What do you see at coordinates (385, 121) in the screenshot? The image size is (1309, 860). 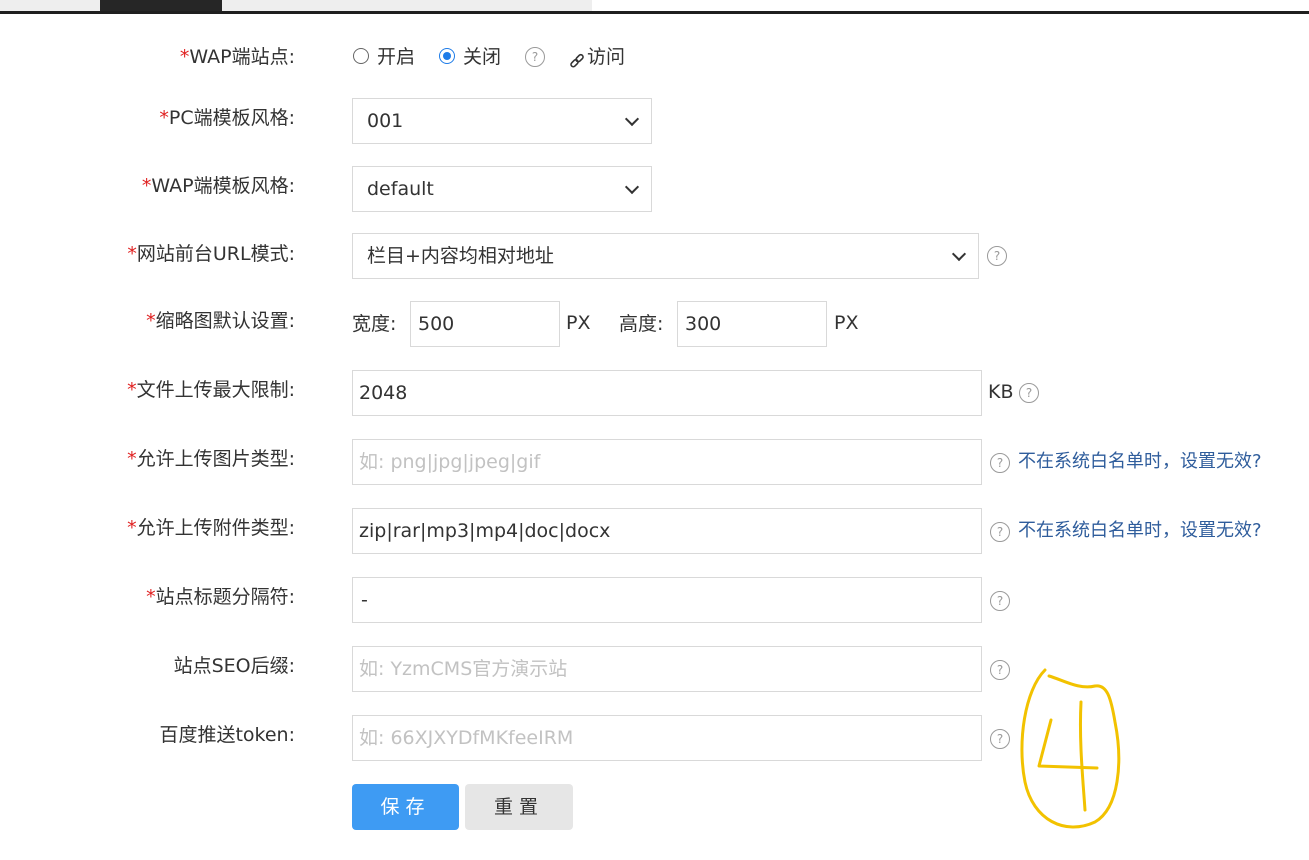 I see `pc-template-value: 001` at bounding box center [385, 121].